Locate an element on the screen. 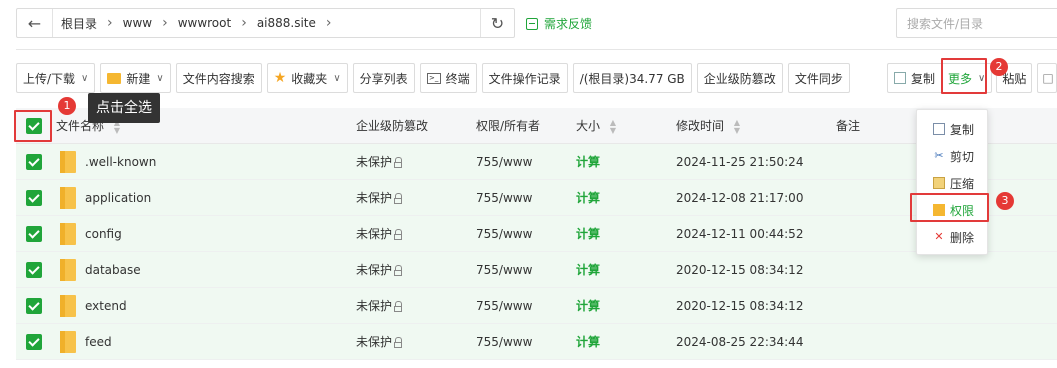  content-search-label: 文件内容搜索 is located at coordinates (218, 78).